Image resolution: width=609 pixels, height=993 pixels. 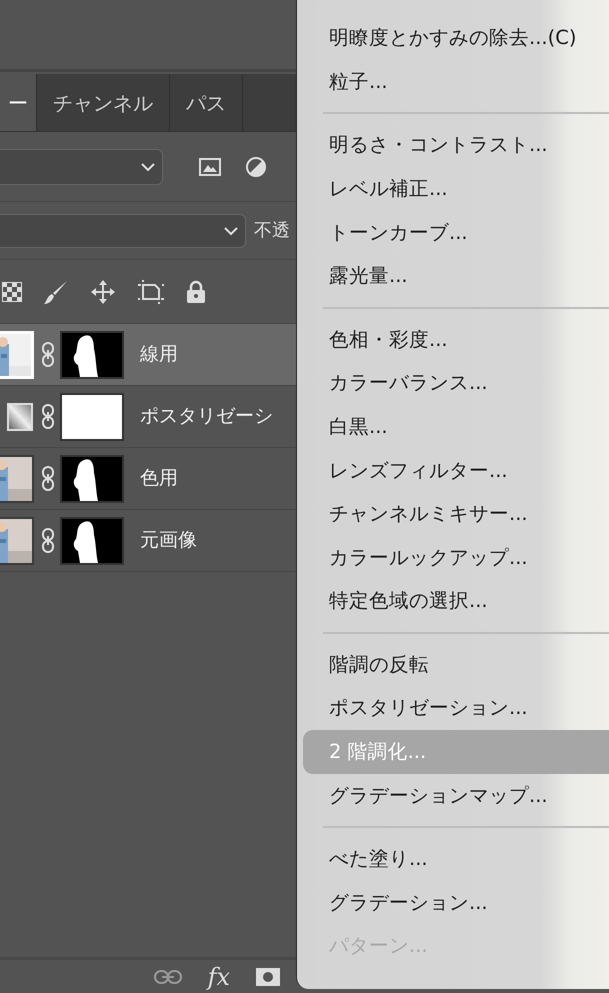 What do you see at coordinates (256, 167) in the screenshot?
I see `half-circle-icon` at bounding box center [256, 167].